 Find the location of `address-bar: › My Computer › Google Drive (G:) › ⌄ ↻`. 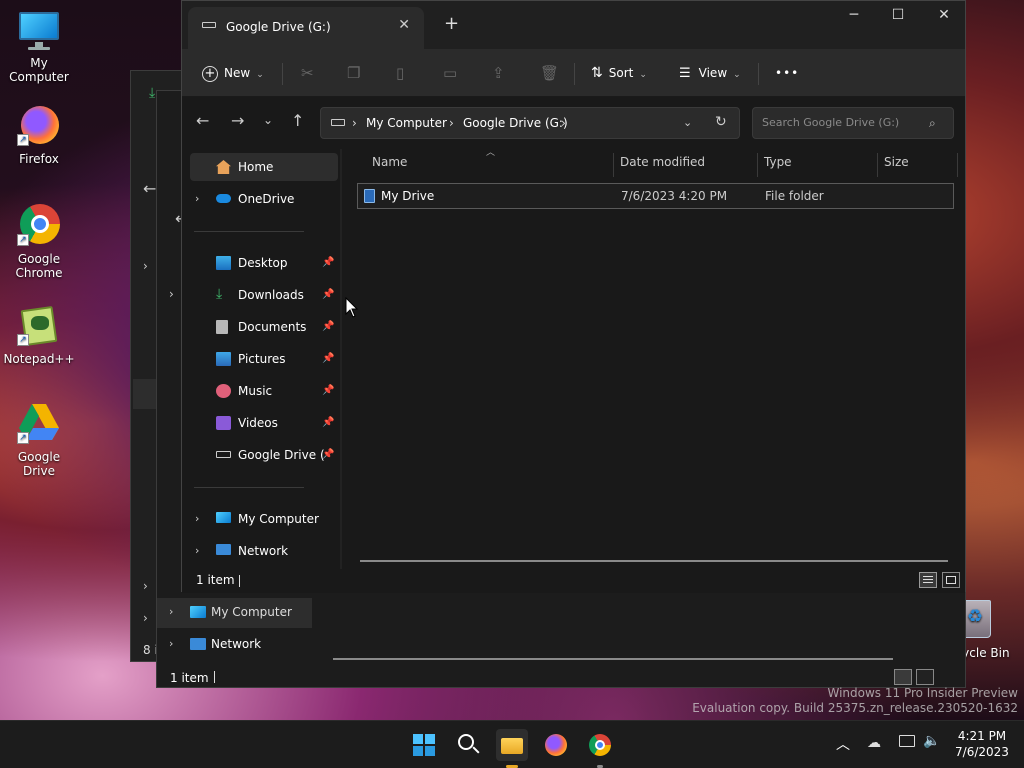

address-bar: › My Computer › Google Drive (G:) › ⌄ ↻ is located at coordinates (530, 123).